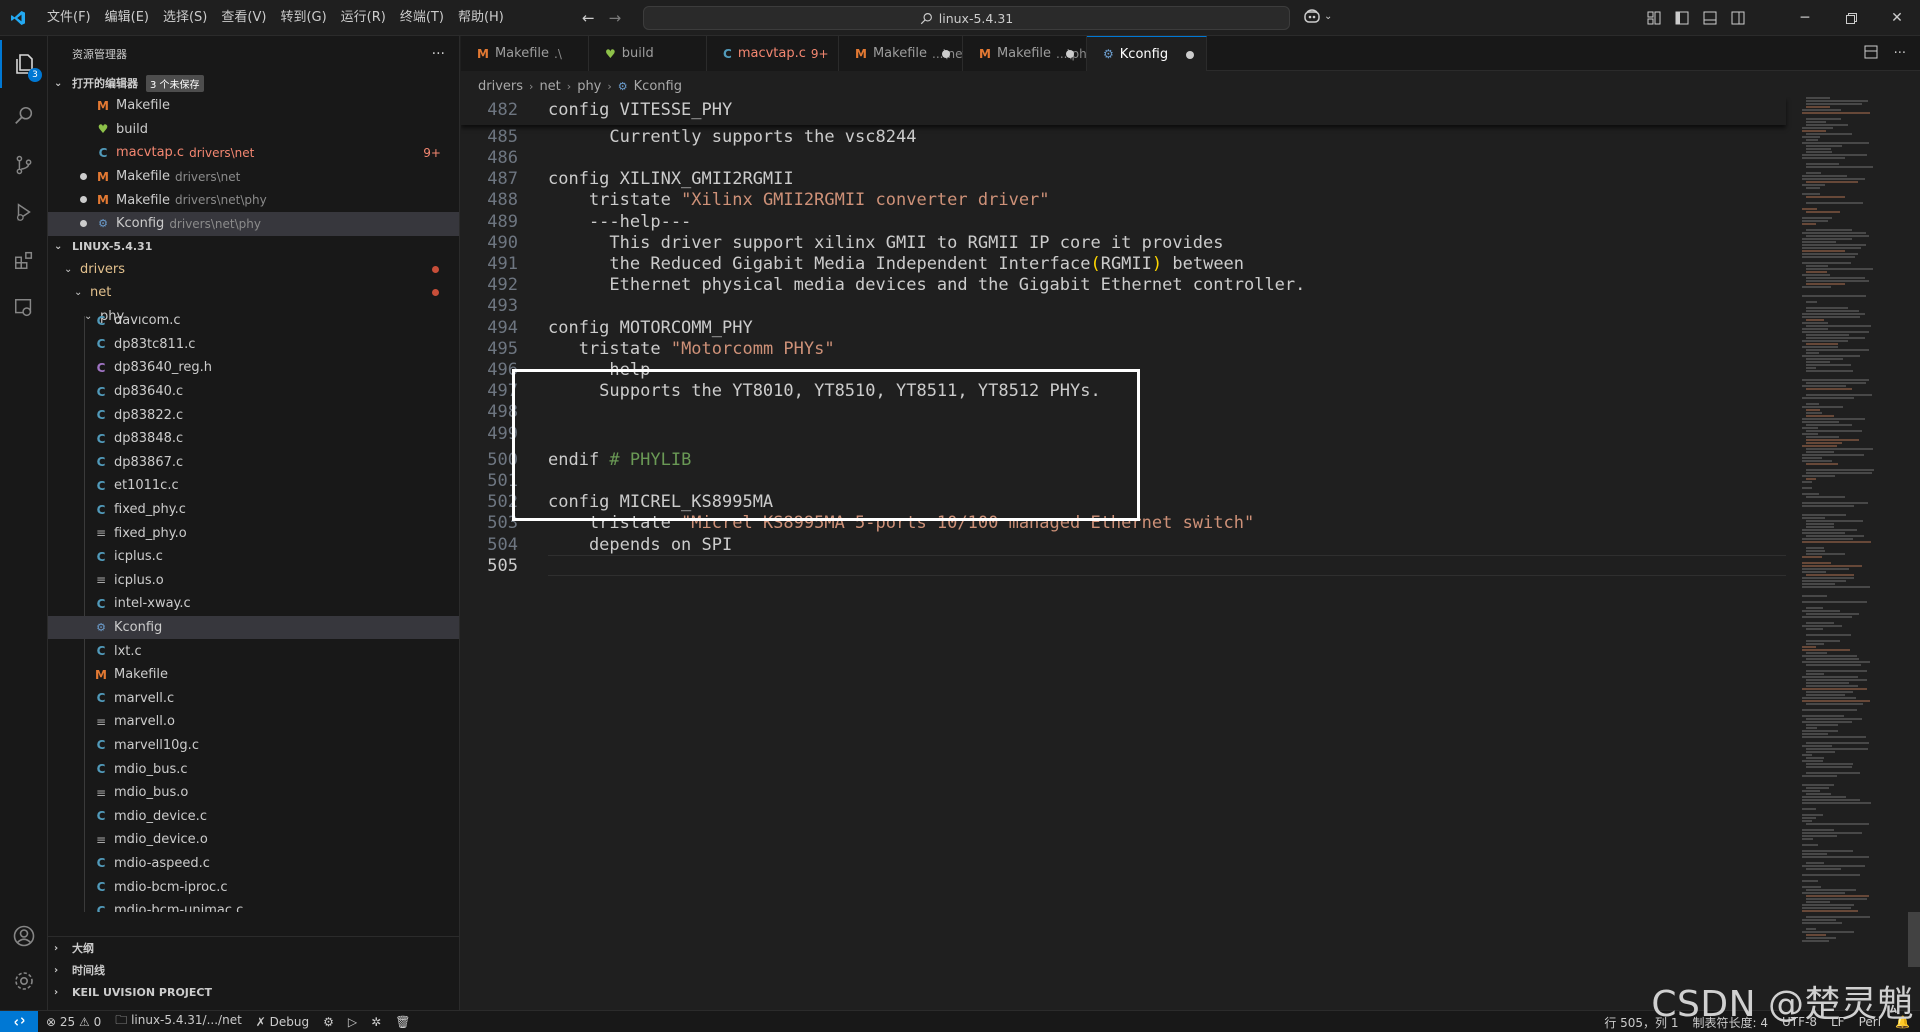 This screenshot has width=1920, height=1032. Describe the element at coordinates (615, 18) in the screenshot. I see `forward-arrow-icon: →` at that location.